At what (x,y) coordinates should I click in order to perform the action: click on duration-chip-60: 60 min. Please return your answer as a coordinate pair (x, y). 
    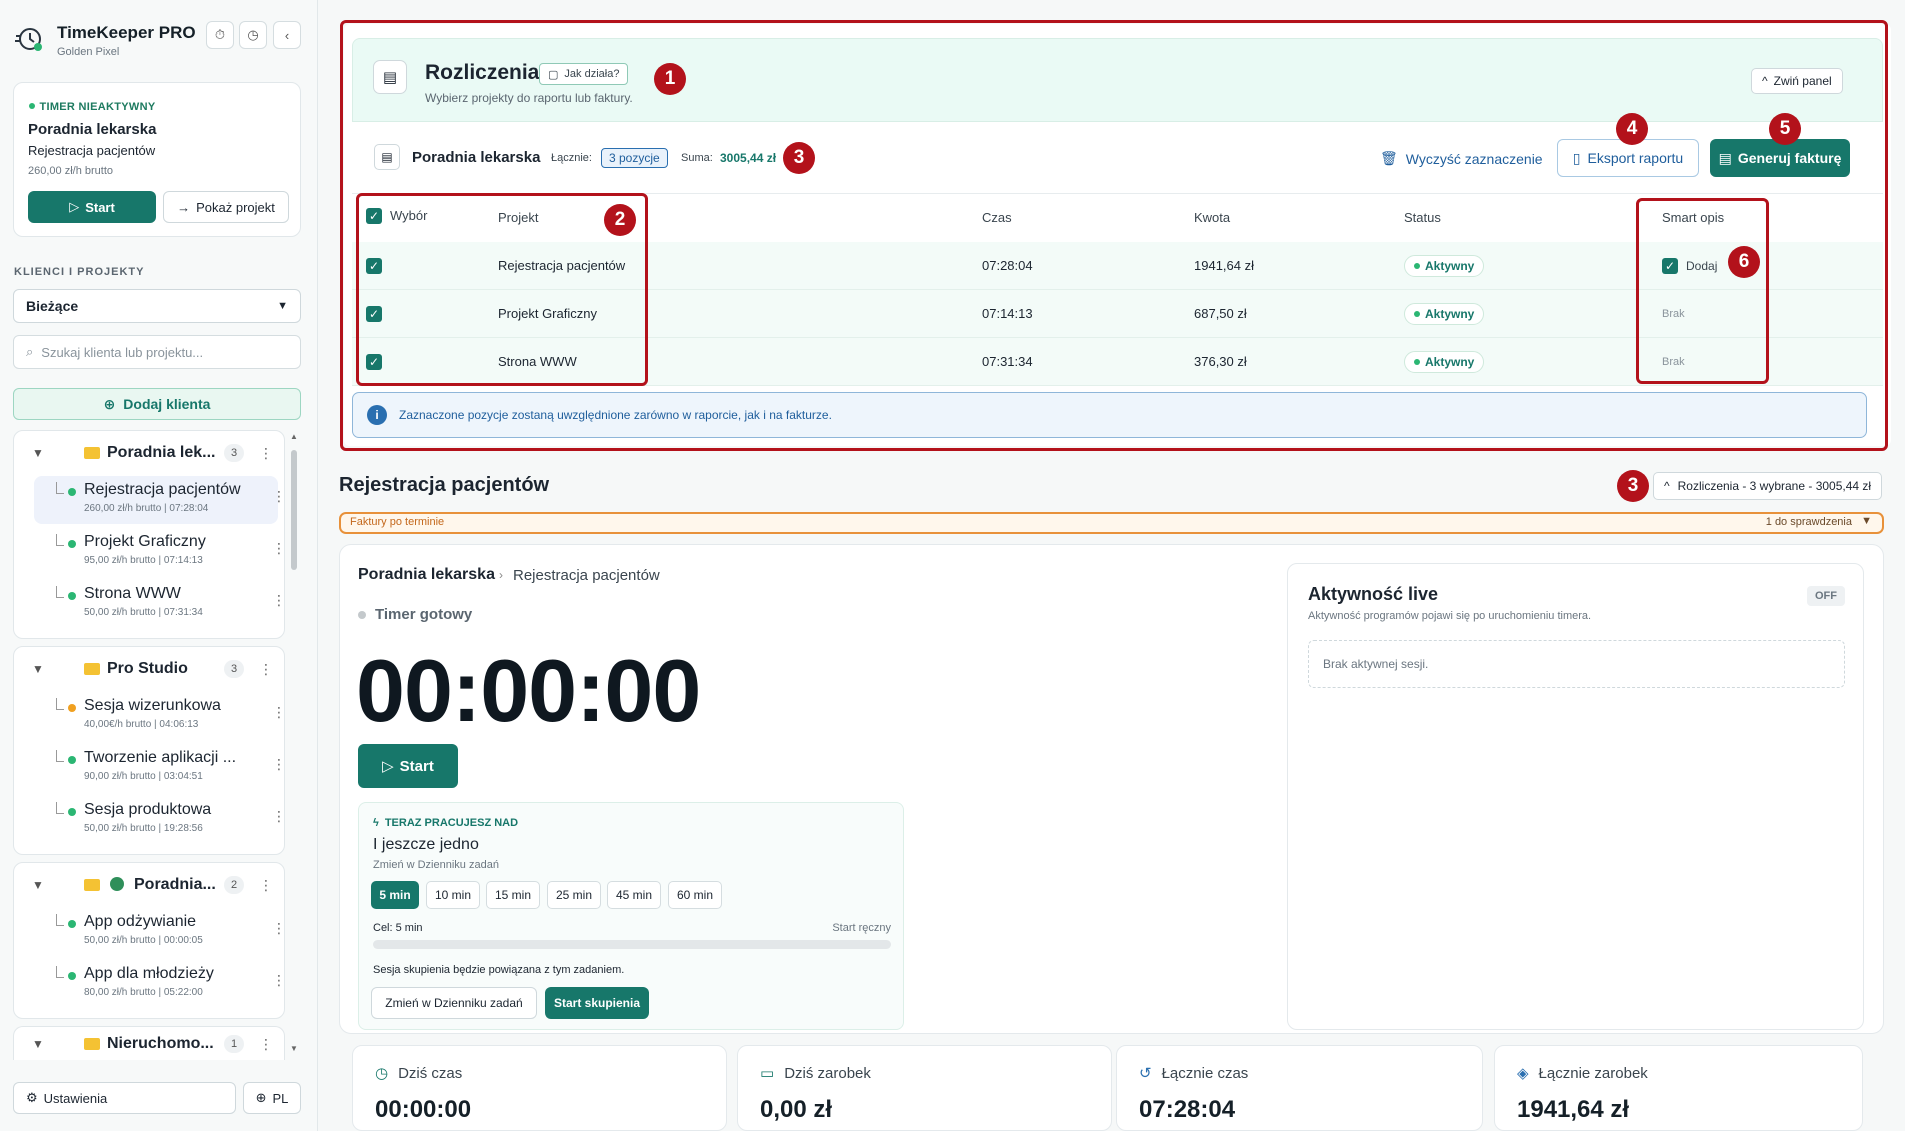
    Looking at the image, I should click on (695, 895).